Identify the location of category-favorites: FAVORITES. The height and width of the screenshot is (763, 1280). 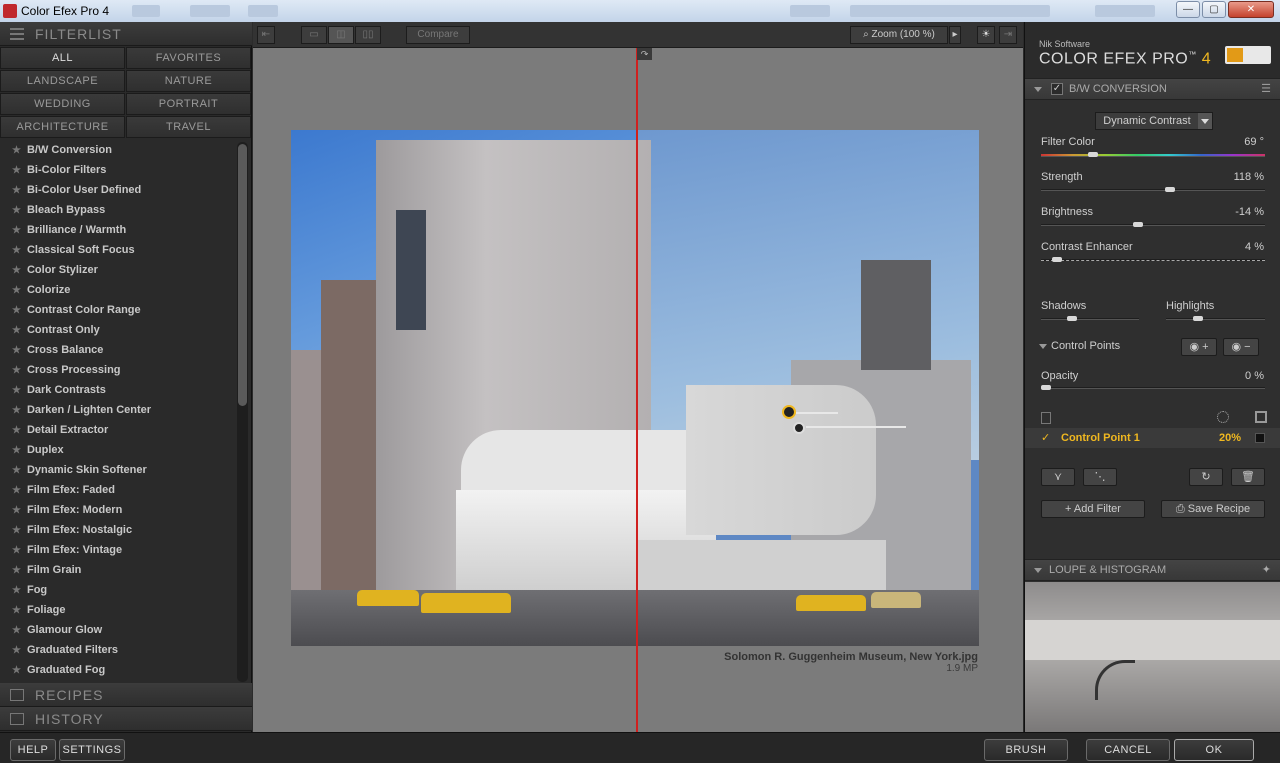
(188, 58).